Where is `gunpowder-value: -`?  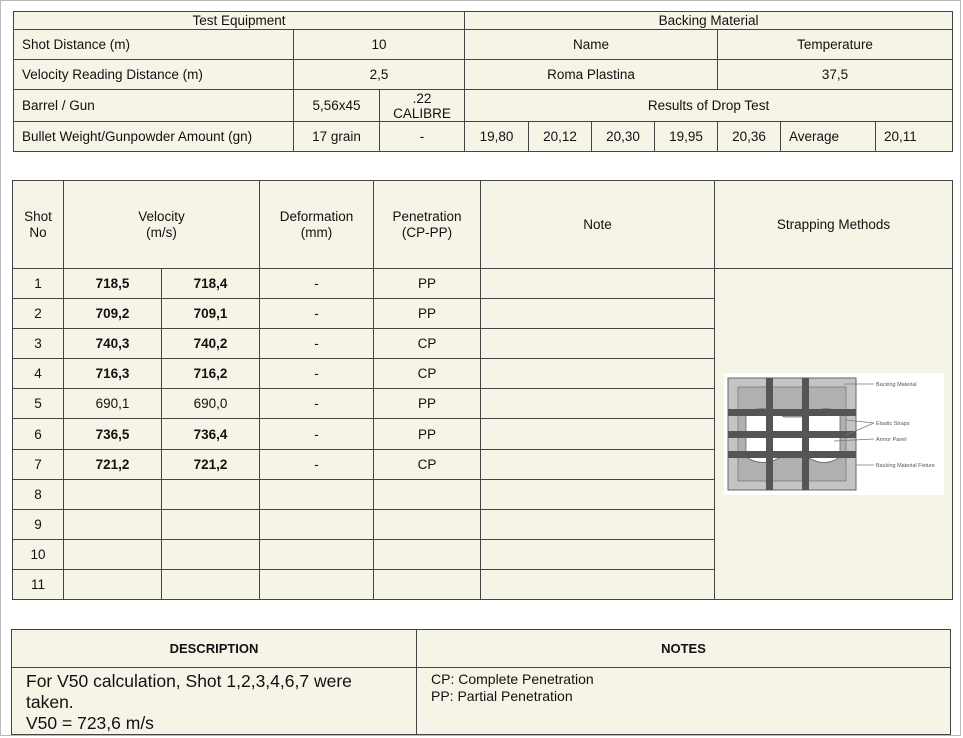 gunpowder-value: - is located at coordinates (422, 136).